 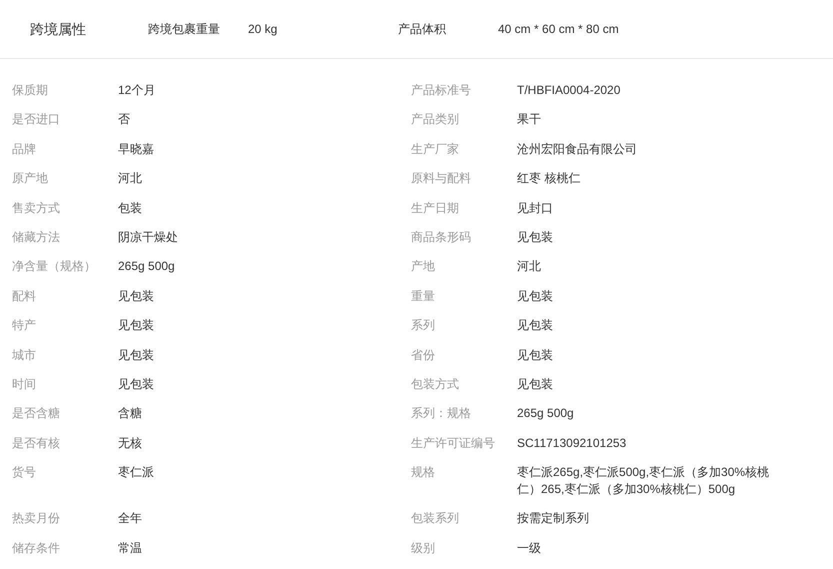 I want to click on attribute-value: 枣仁派265g,枣仁派500g,枣仁派（多加30%核桃仁）265,枣仁派（多加30%核桃仁）500g, so click(x=643, y=481).